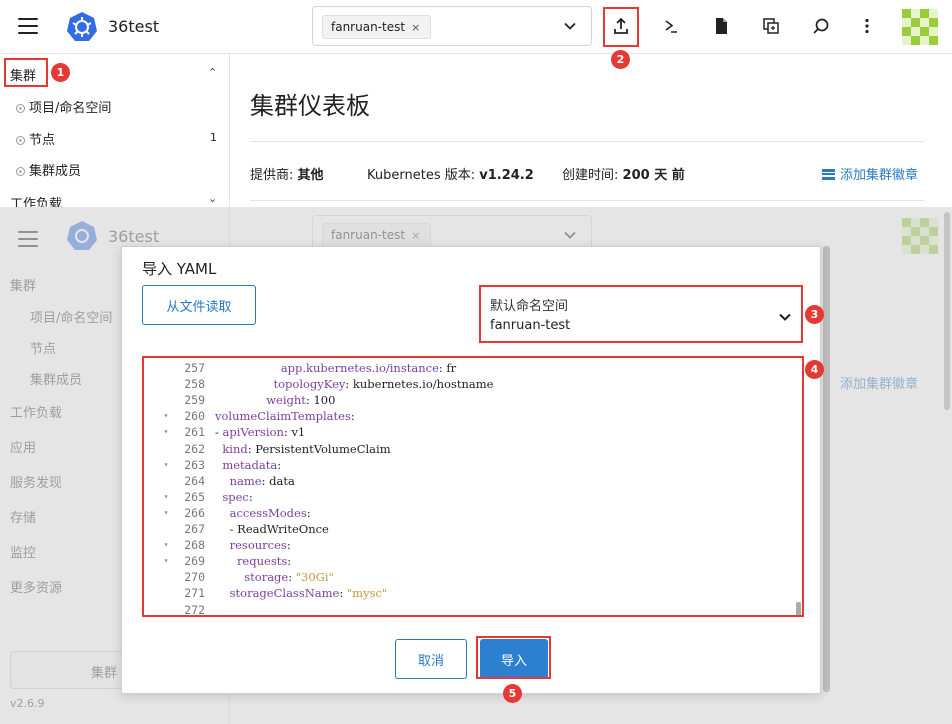 The image size is (952, 724). I want to click on provider-value: 其他, so click(310, 175).